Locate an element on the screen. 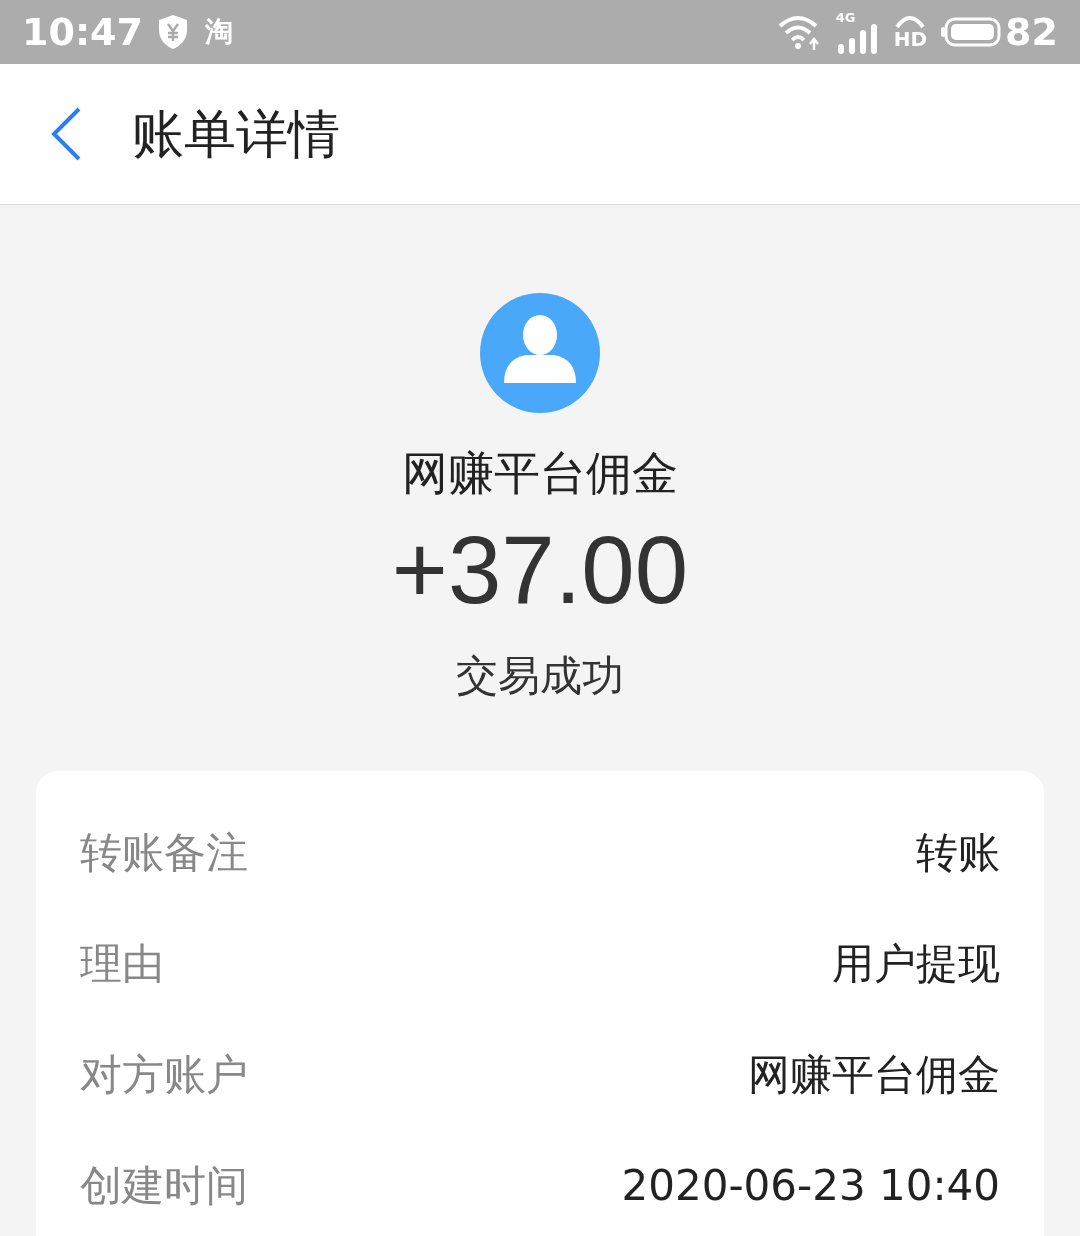 This screenshot has width=1080, height=1236. network-type: 4G is located at coordinates (845, 17).